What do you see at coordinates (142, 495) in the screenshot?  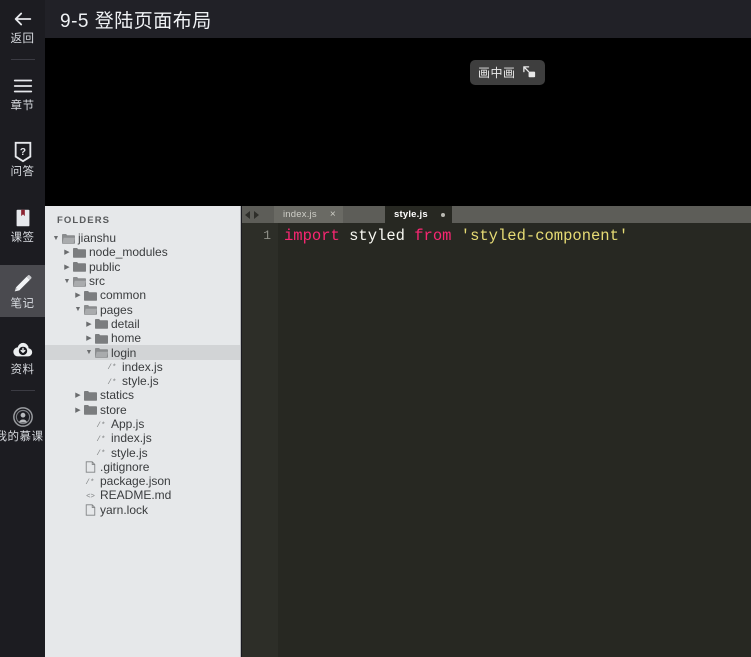 I see `file-tree-row-readme-md: <> README.md` at bounding box center [142, 495].